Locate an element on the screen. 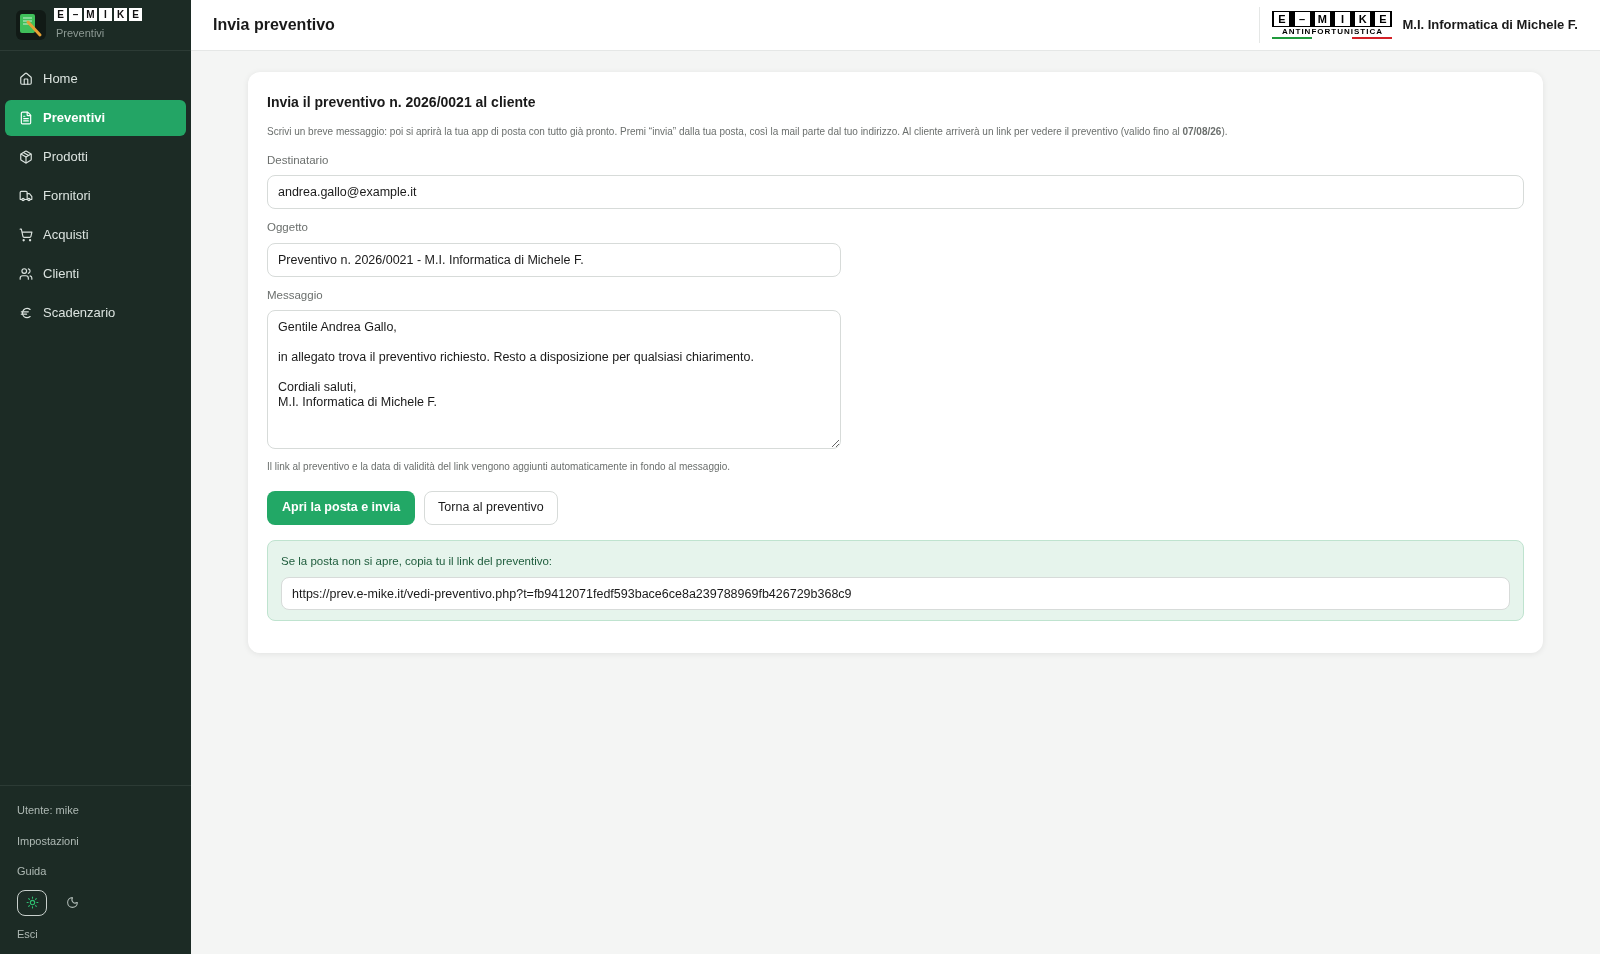  company-name: M.I. Informatica di Michele F. is located at coordinates (1490, 25).